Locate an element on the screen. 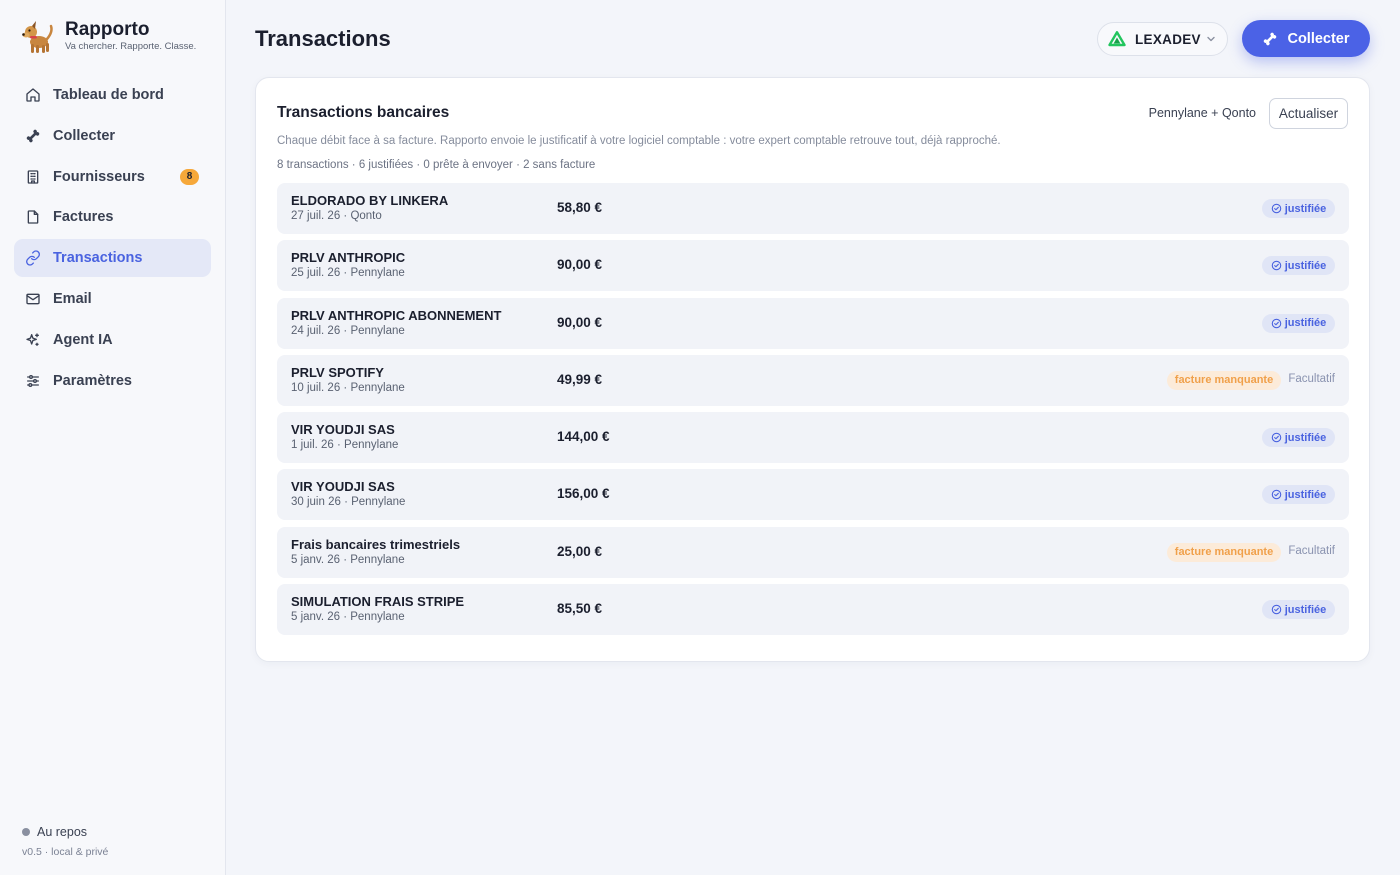 The width and height of the screenshot is (1400, 875). transaction-name: PRLV ANTHROPIC ABONNEMENT is located at coordinates (396, 315).